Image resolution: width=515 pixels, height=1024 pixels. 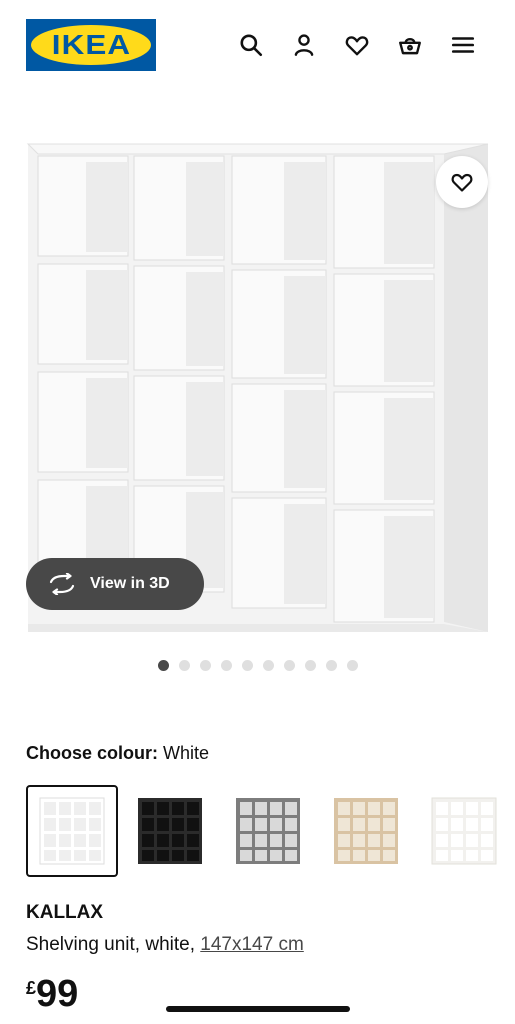 I want to click on rotate-3d-icon, so click(x=62, y=584).